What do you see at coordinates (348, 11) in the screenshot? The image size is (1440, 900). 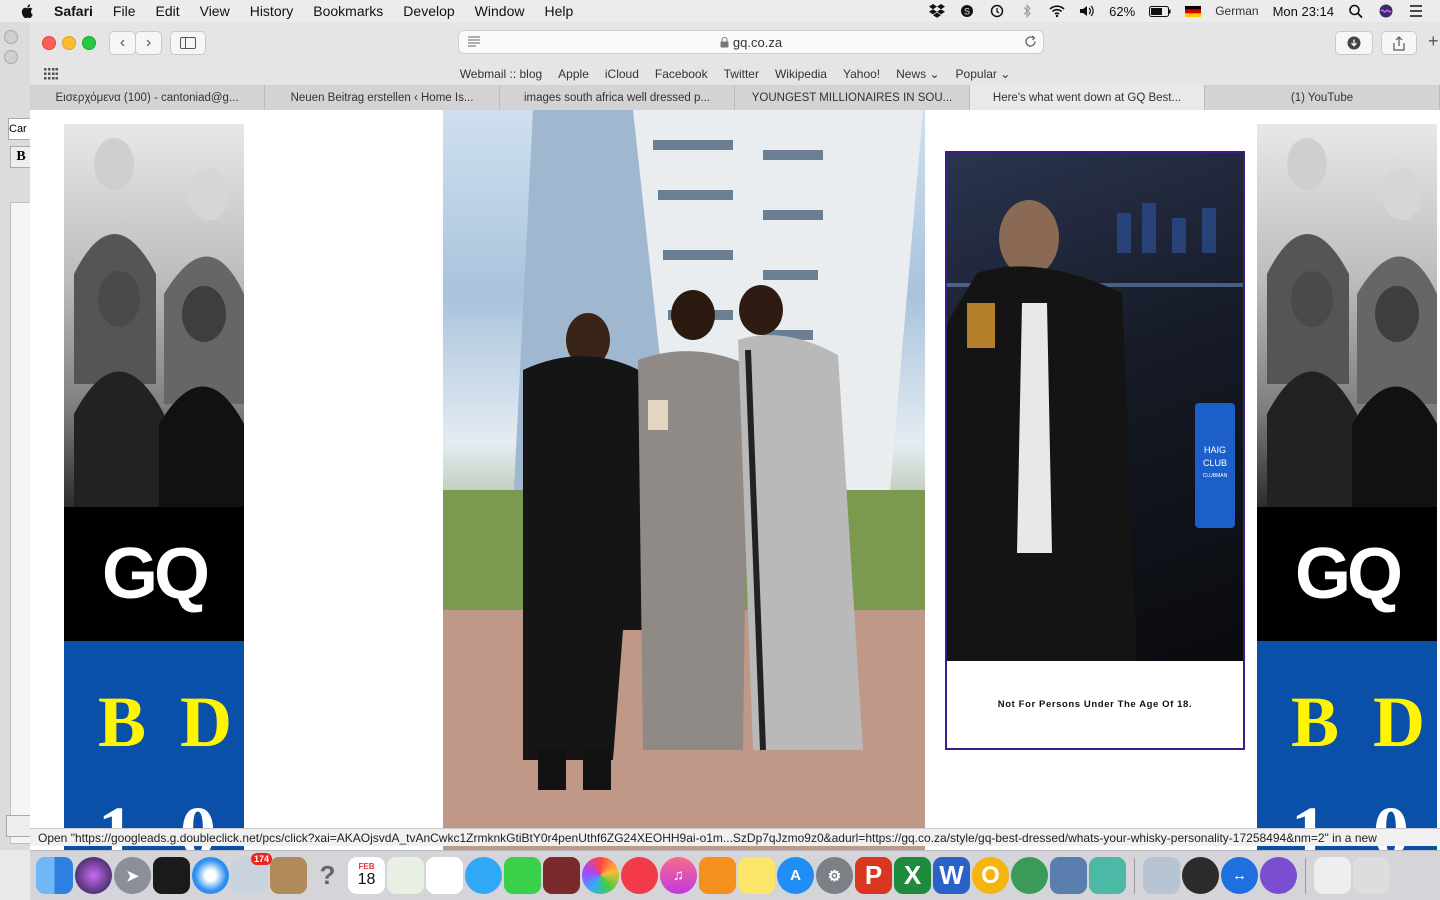 I see `menu-bookmarks: Bookmarks` at bounding box center [348, 11].